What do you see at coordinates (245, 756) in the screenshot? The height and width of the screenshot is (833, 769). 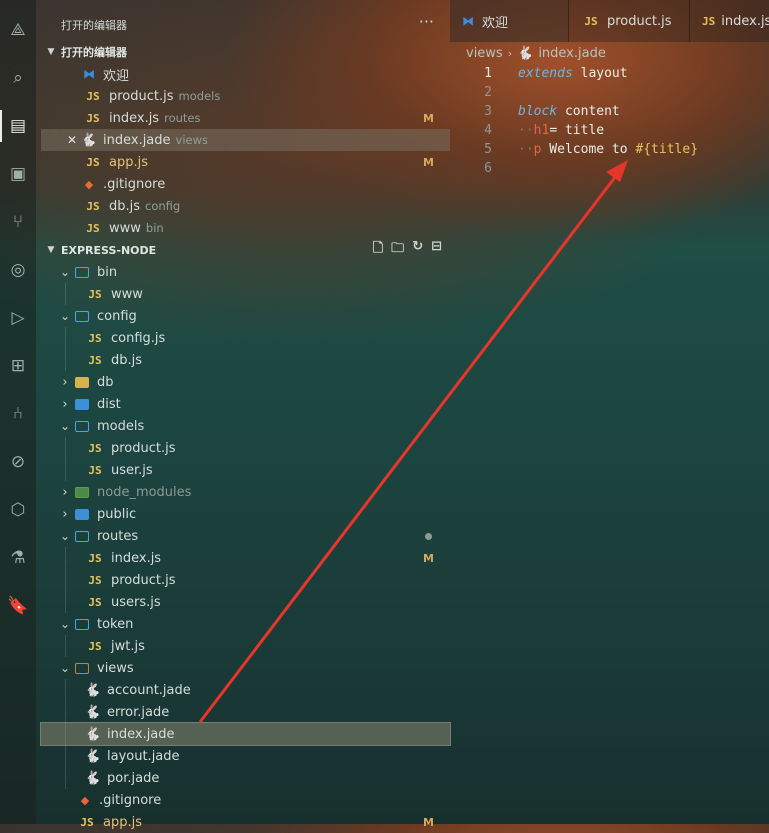 I see `tree-file: 🐇 layout.jade` at bounding box center [245, 756].